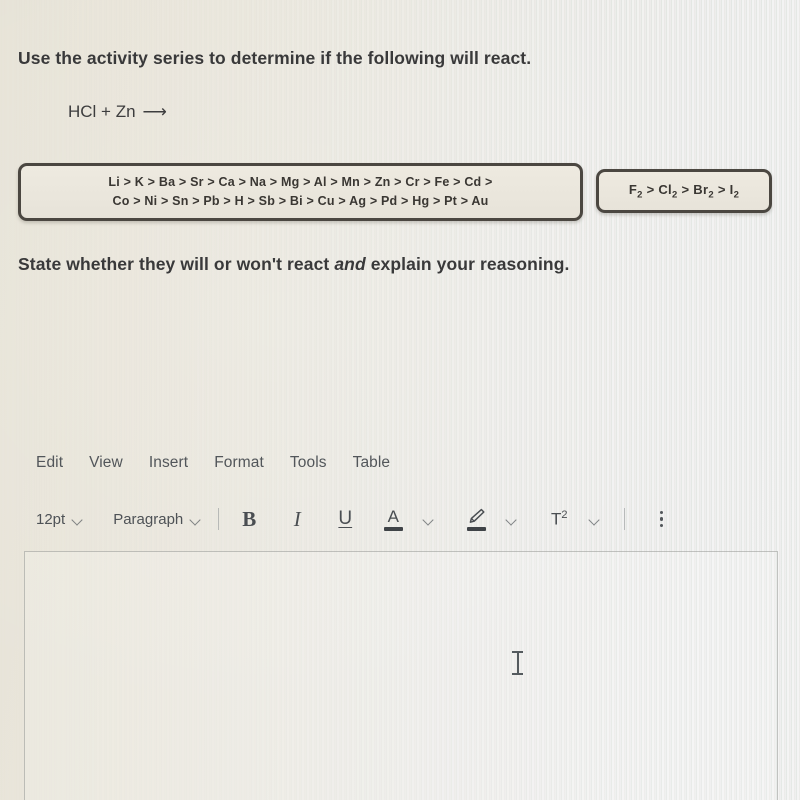 The width and height of the screenshot is (800, 800). Describe the element at coordinates (556, 519) in the screenshot. I see `superscript-base: T` at that location.